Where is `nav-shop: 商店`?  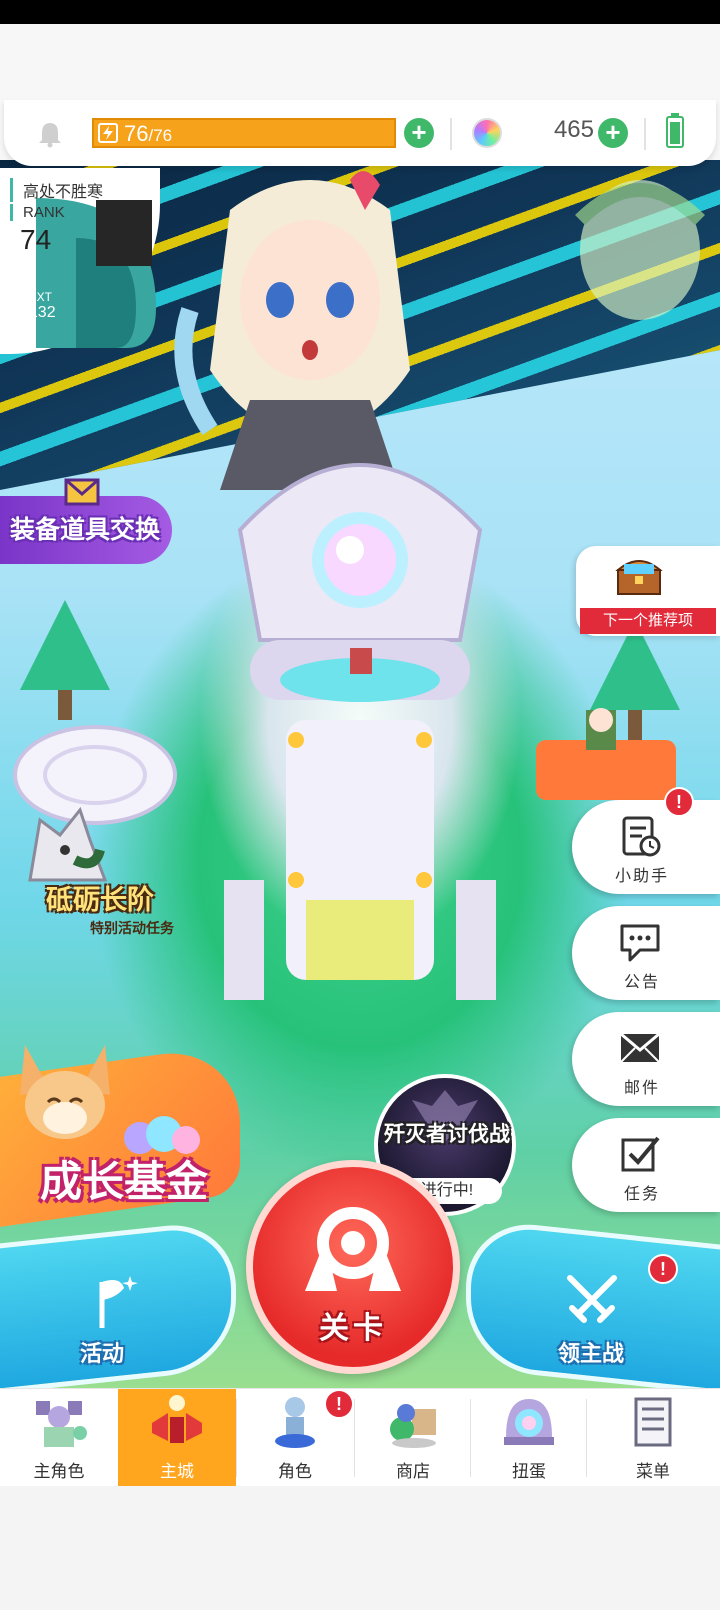 nav-shop: 商店 is located at coordinates (413, 1438).